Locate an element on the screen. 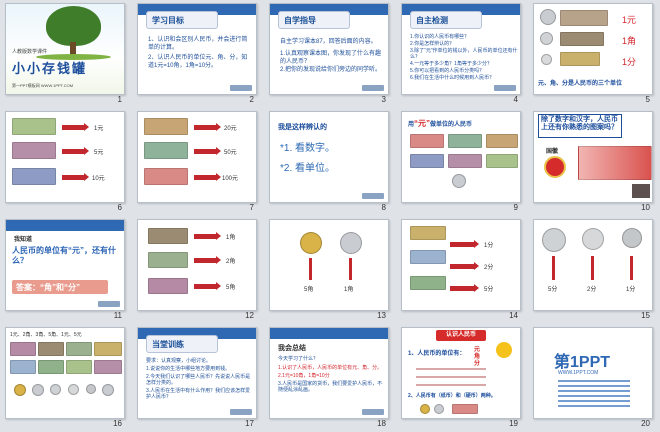 This screenshot has height=432, width=660. slide-thumbnail-12: 1角 2角 5角 is located at coordinates (197, 265).